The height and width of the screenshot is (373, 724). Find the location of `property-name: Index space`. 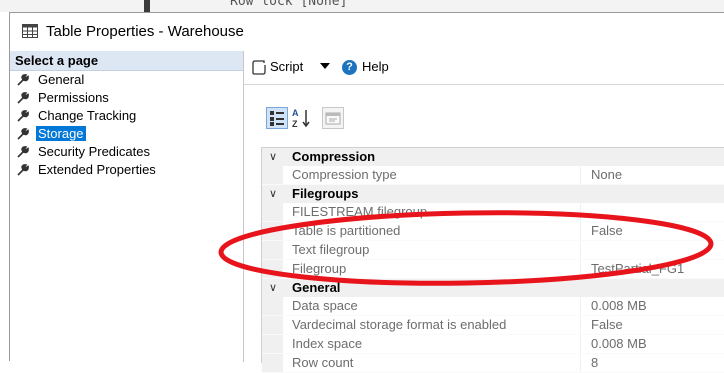

property-name: Index space is located at coordinates (327, 343).